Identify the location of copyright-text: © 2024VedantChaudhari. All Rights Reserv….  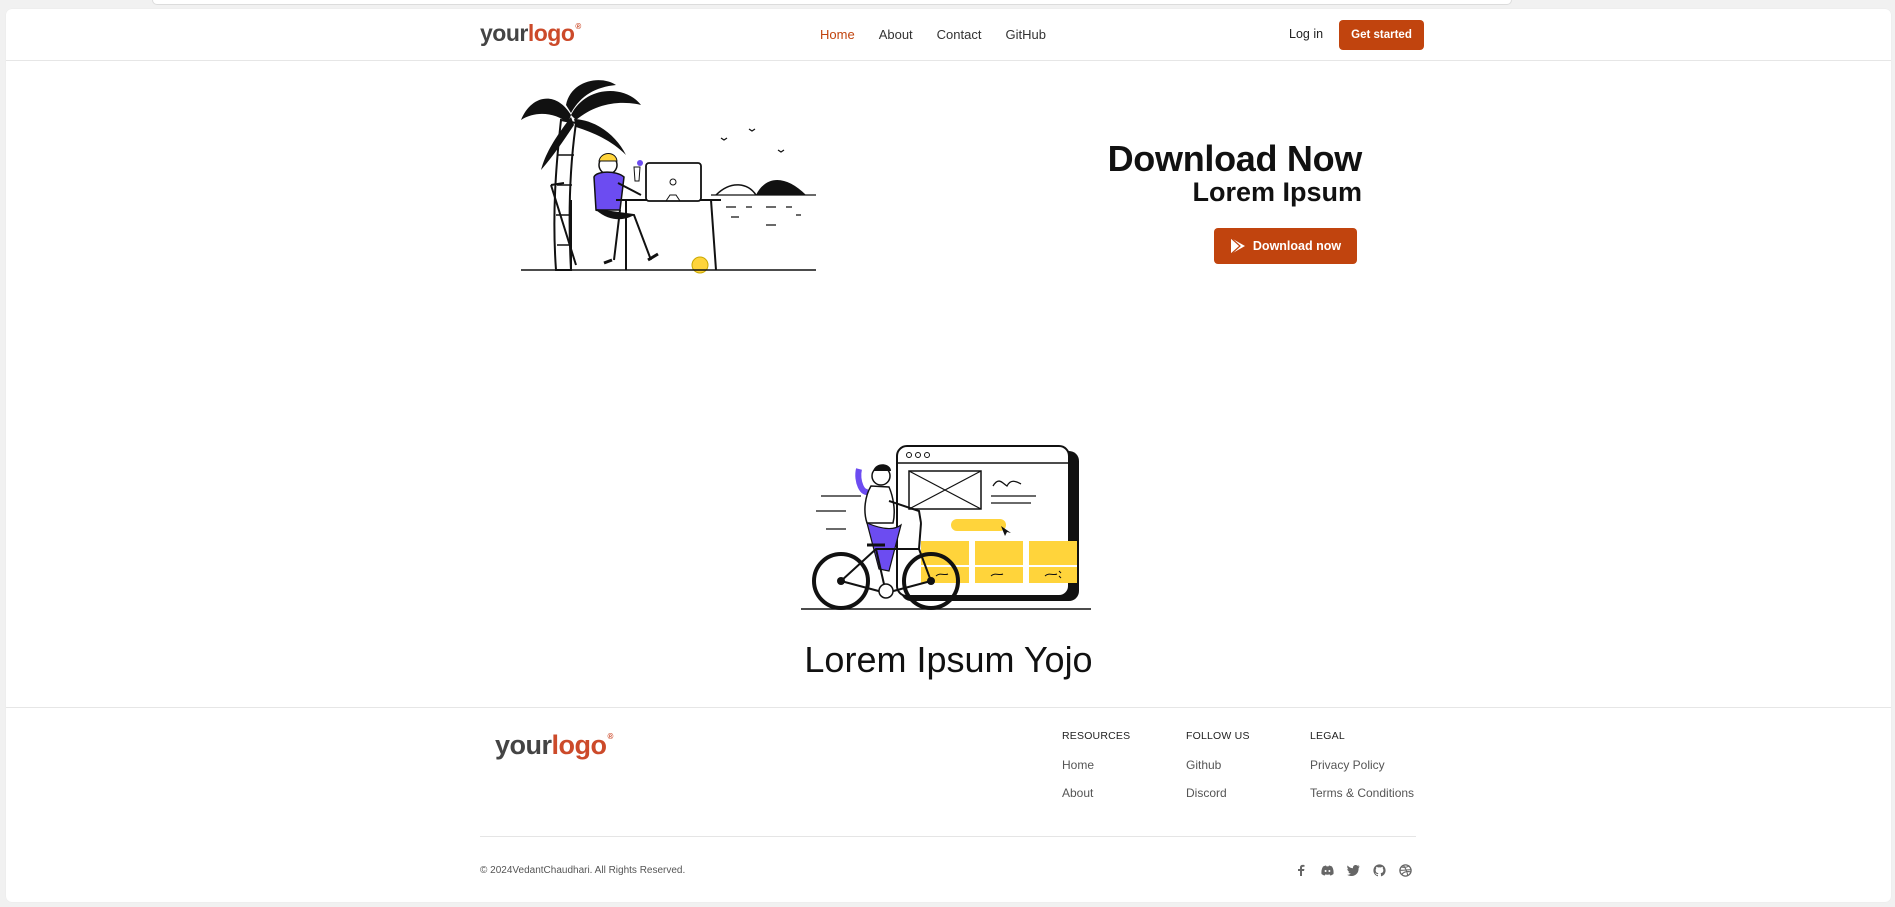
(583, 870).